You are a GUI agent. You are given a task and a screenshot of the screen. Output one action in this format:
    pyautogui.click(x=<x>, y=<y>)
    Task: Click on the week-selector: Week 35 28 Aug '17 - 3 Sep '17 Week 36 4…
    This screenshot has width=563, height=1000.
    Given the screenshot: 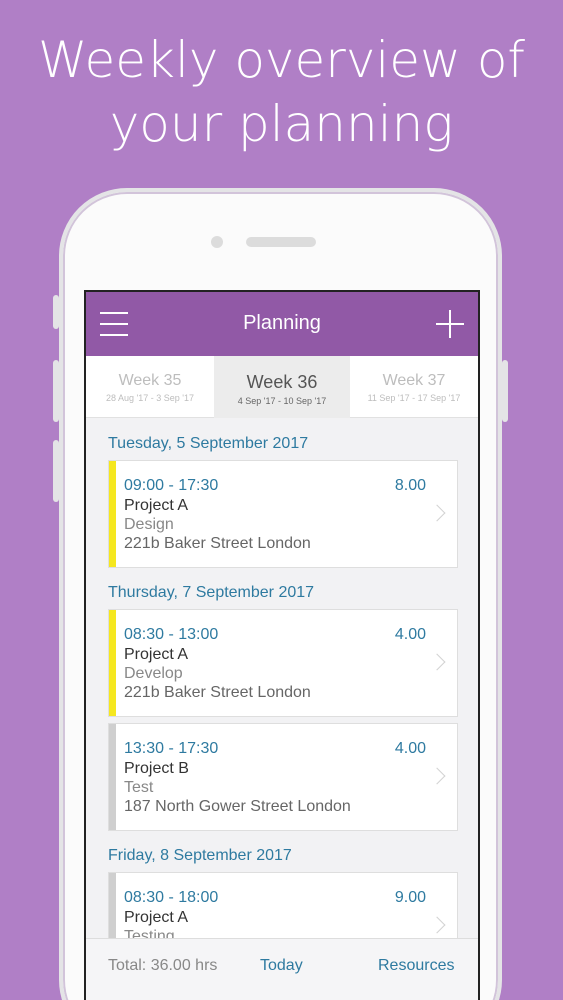 What is the action you would take?
    pyautogui.click(x=282, y=387)
    